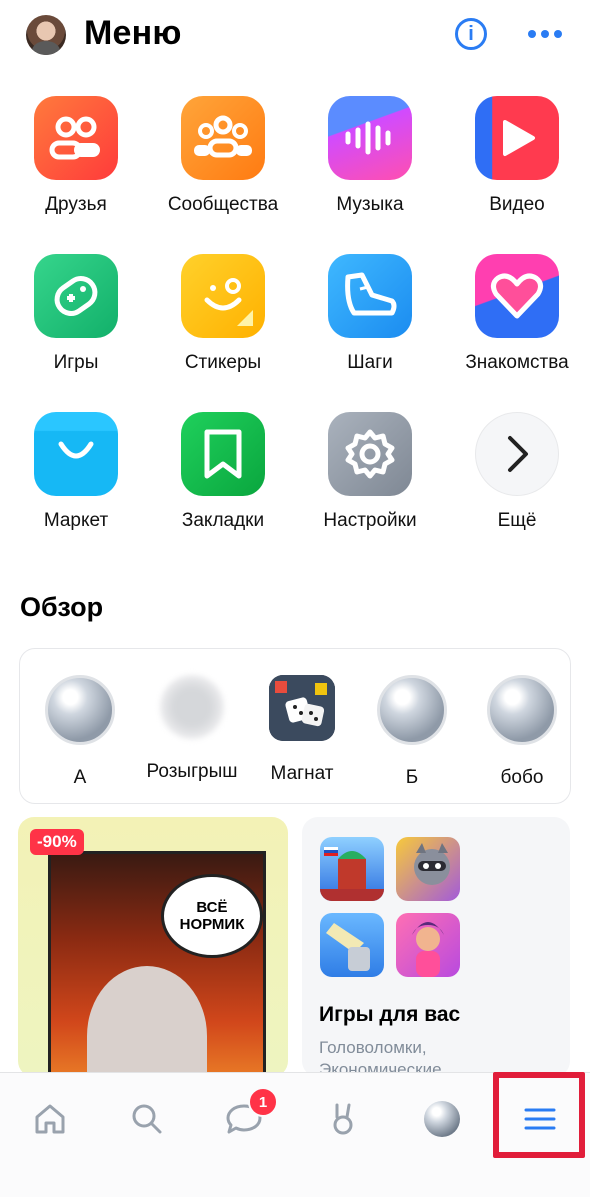 The width and height of the screenshot is (590, 1197). I want to click on games-subtitle-line: Головоломки,, so click(373, 1047).